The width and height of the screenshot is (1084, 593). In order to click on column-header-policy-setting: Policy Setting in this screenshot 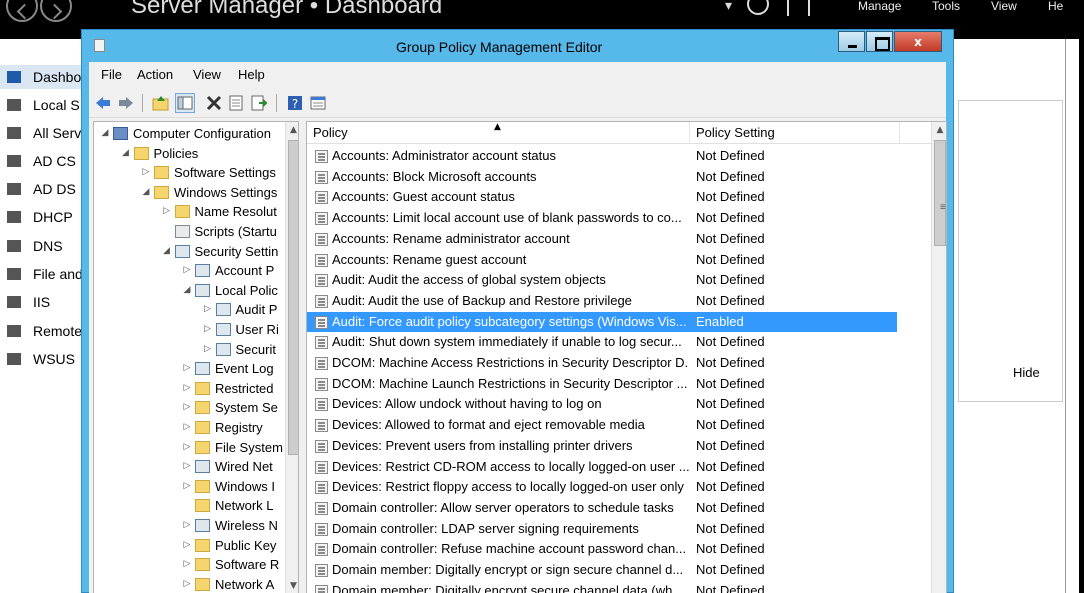, I will do `click(795, 133)`.